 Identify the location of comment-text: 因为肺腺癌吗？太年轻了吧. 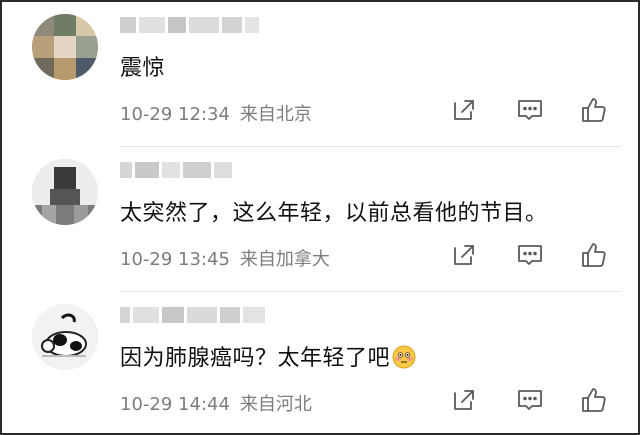
(268, 356).